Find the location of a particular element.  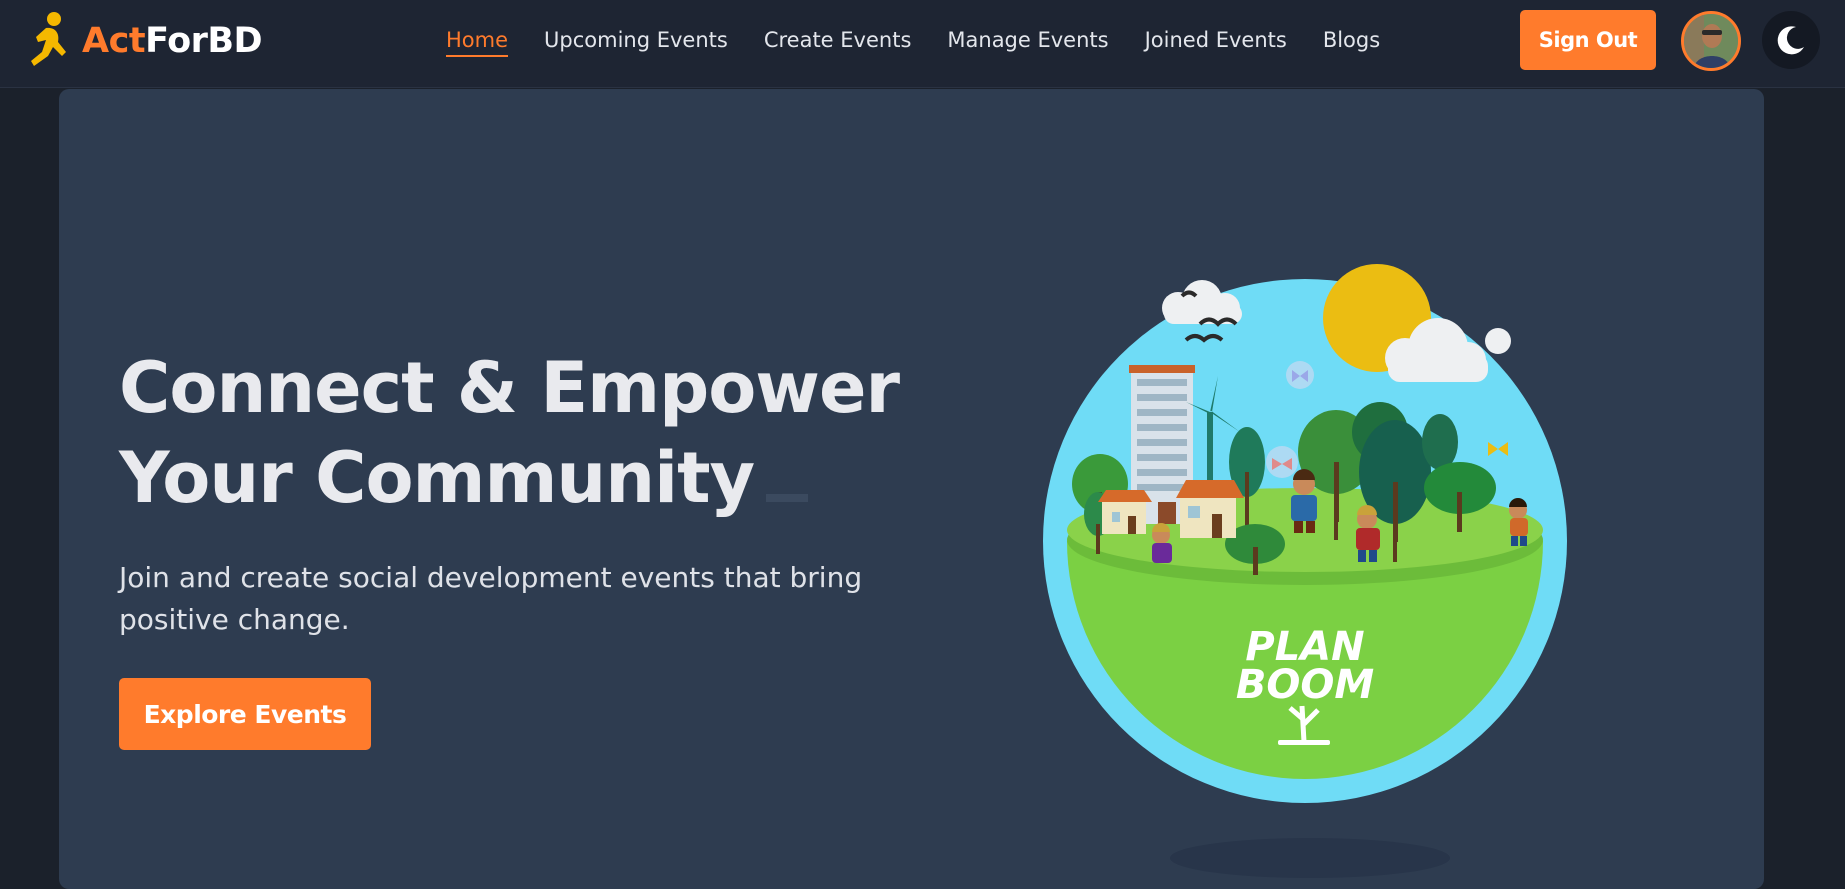

user-avatar is located at coordinates (1711, 41).